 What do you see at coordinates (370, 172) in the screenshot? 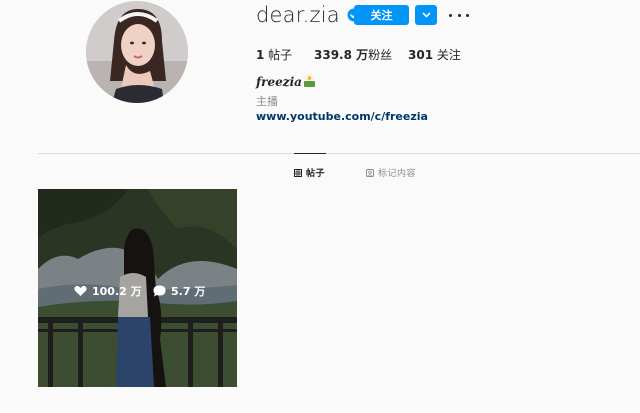
I see `tagged-user-icon` at bounding box center [370, 172].